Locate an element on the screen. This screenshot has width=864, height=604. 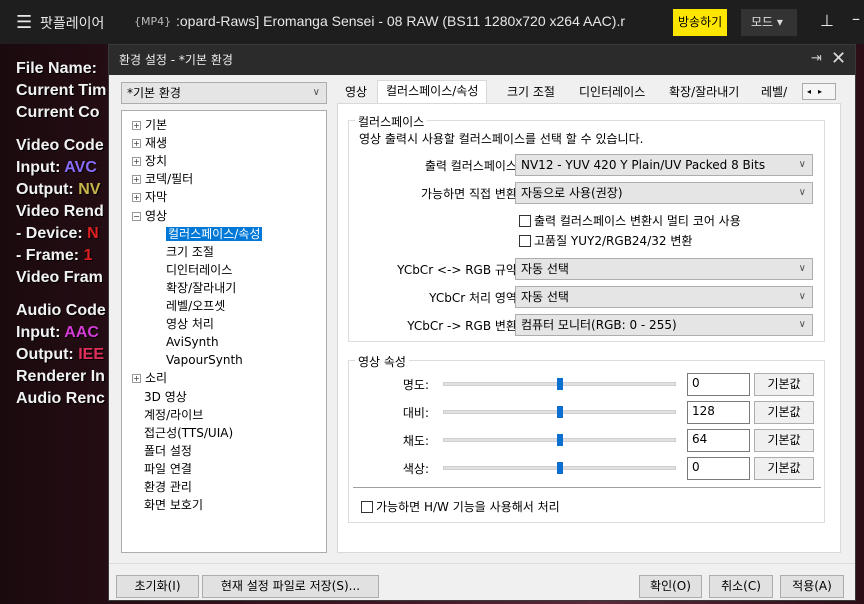
slider-label: 채도: is located at coordinates (415, 441).